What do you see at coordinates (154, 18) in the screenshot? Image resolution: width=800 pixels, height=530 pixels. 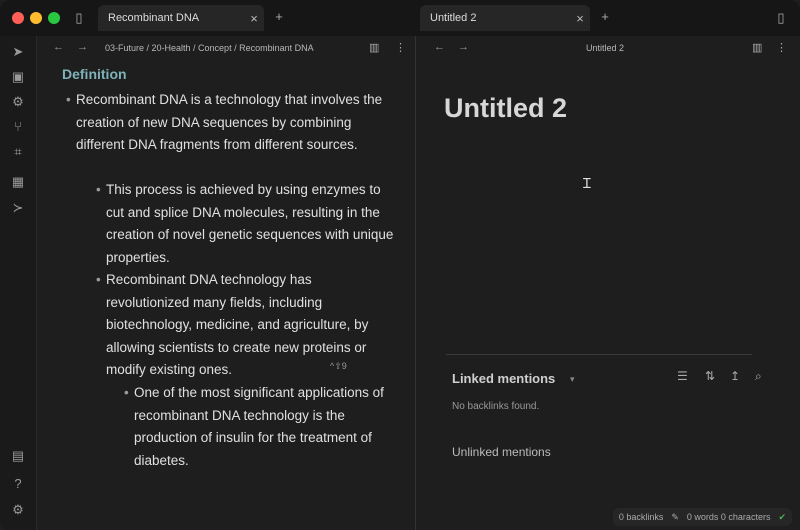 I see `tab-label: Recombinant DNA` at bounding box center [154, 18].